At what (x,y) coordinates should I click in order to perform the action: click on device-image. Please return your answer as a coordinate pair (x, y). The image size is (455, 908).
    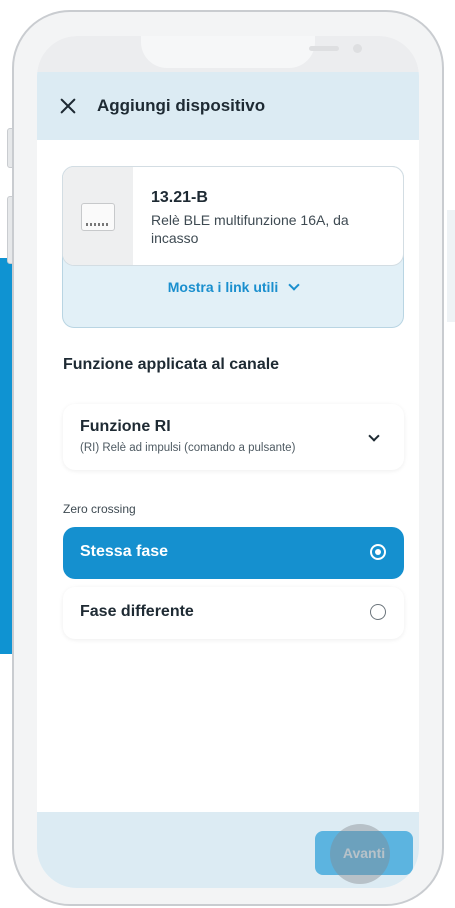
    Looking at the image, I should click on (98, 216).